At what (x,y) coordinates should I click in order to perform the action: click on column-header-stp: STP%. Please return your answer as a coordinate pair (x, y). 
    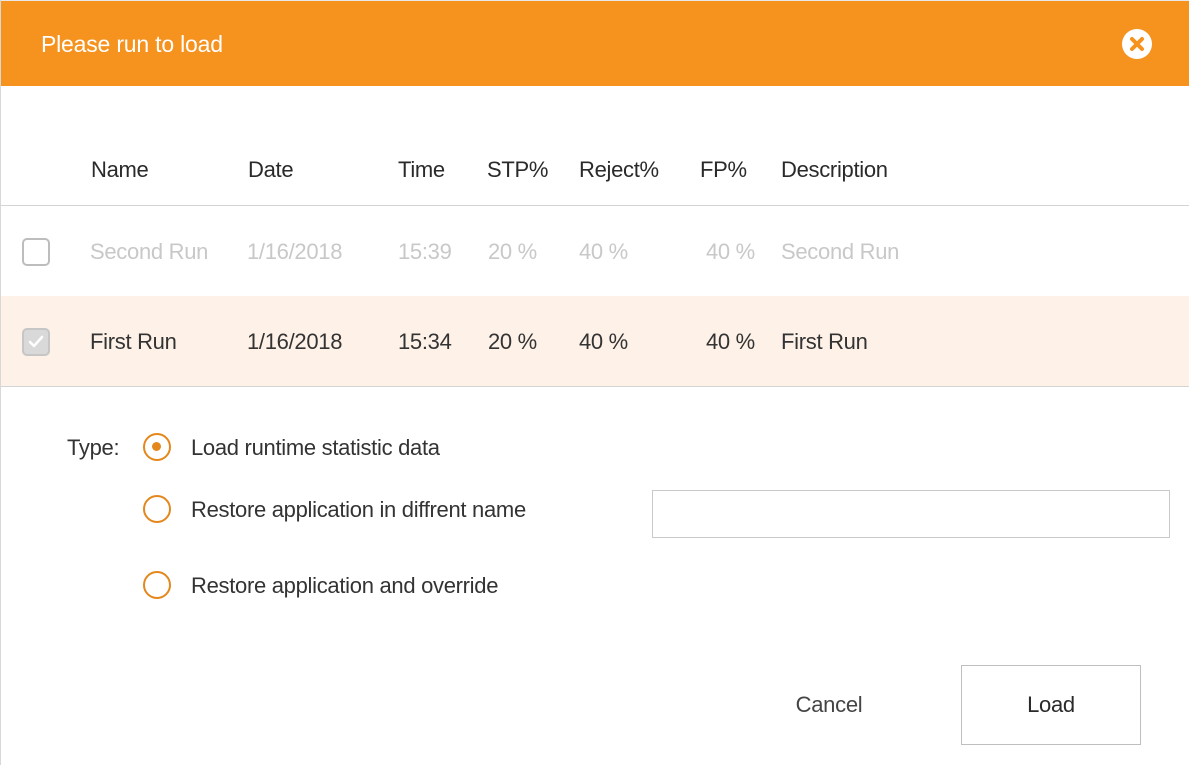
    Looking at the image, I should click on (517, 170).